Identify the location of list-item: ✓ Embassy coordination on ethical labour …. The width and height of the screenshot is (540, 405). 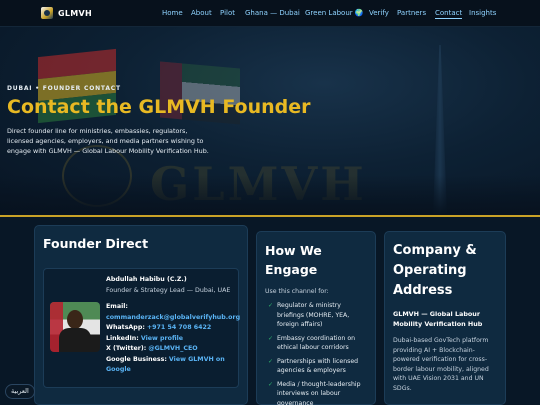
(316, 343).